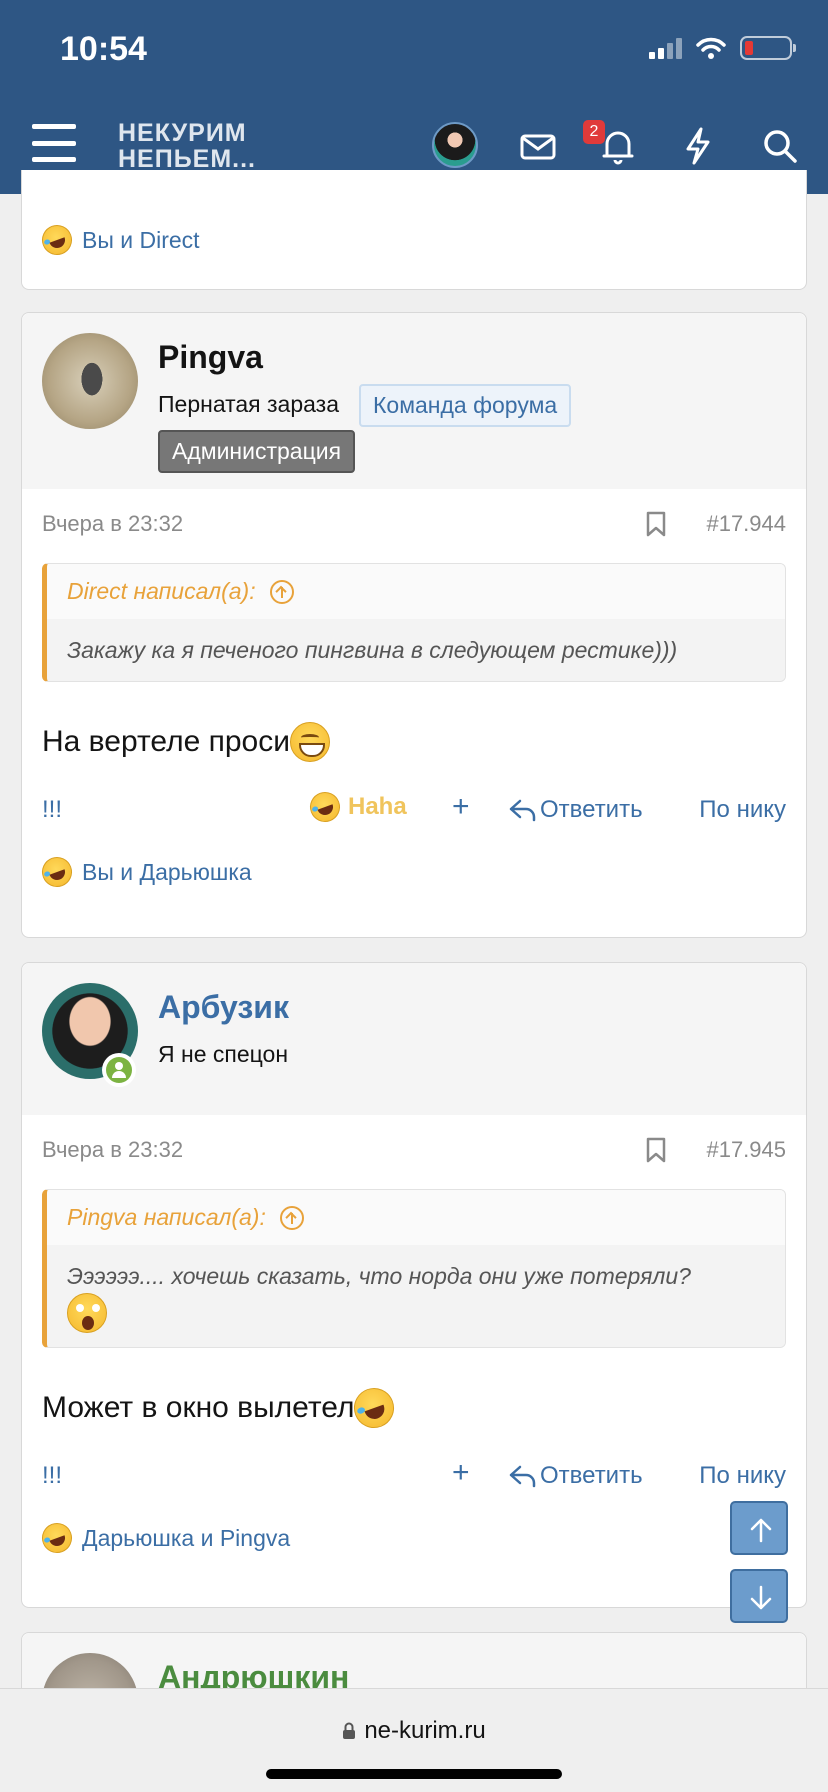  I want to click on home-indicator, so click(414, 1774).